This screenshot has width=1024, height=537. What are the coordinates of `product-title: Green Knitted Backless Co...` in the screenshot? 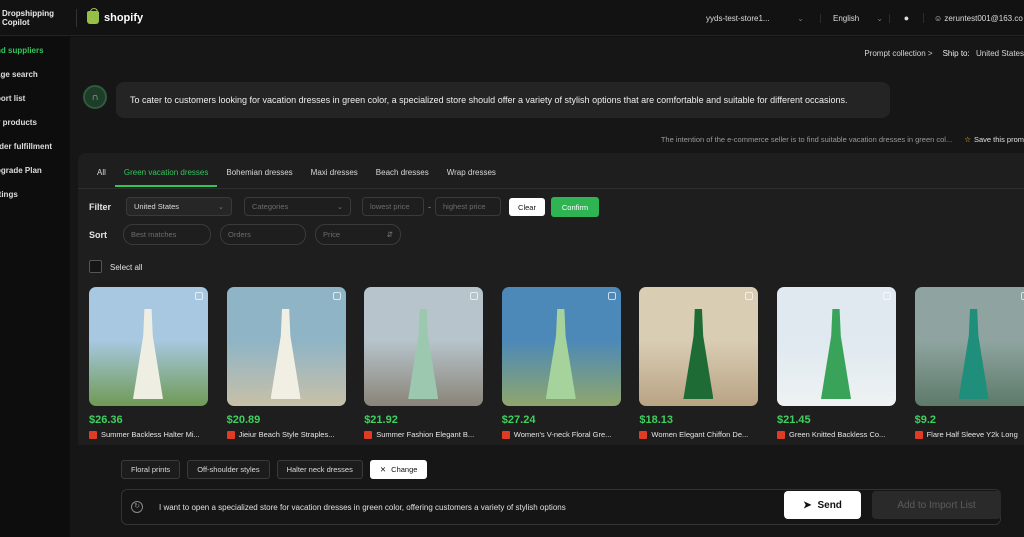 It's located at (836, 434).